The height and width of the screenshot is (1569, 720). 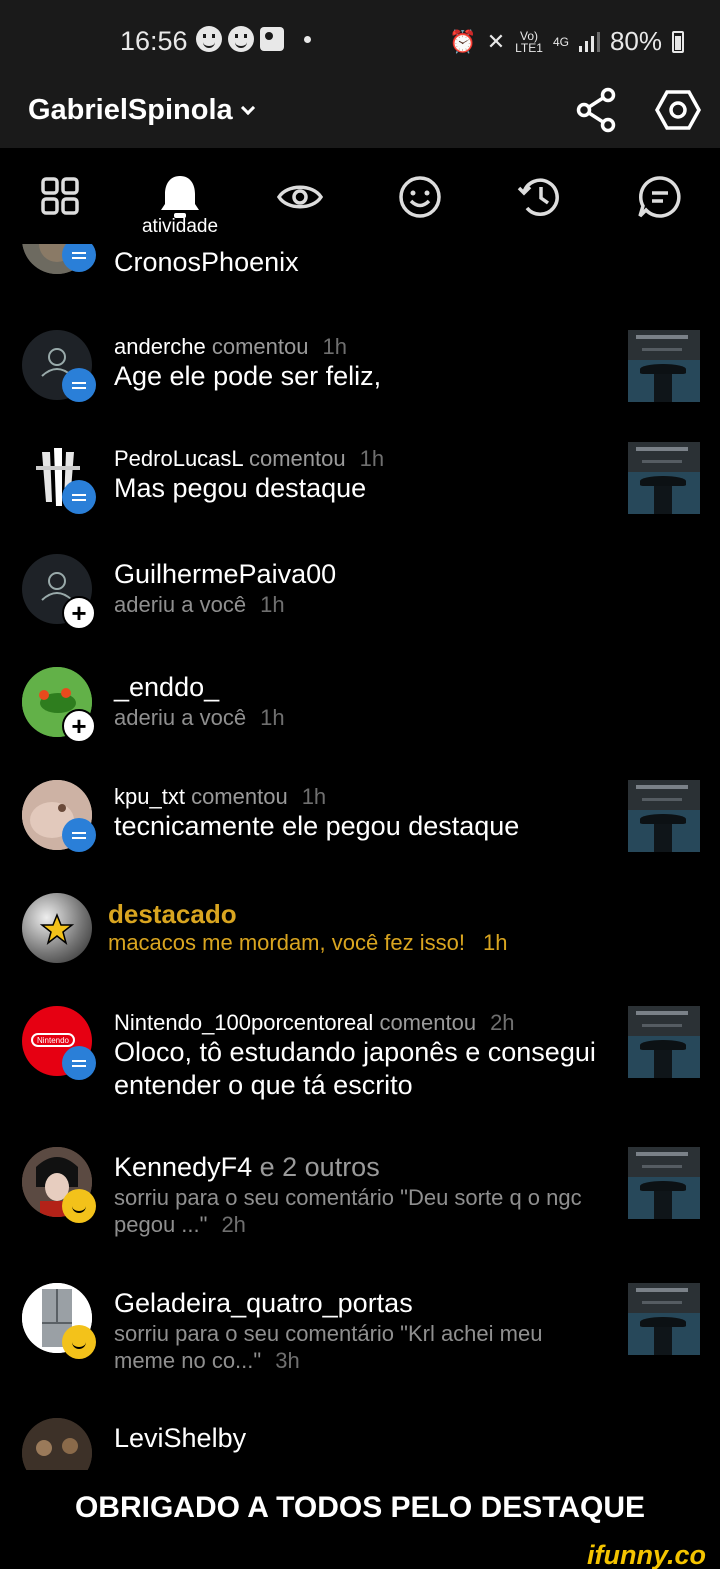 What do you see at coordinates (360, 114) in the screenshot?
I see `profile-header: GabrielSpinola` at bounding box center [360, 114].